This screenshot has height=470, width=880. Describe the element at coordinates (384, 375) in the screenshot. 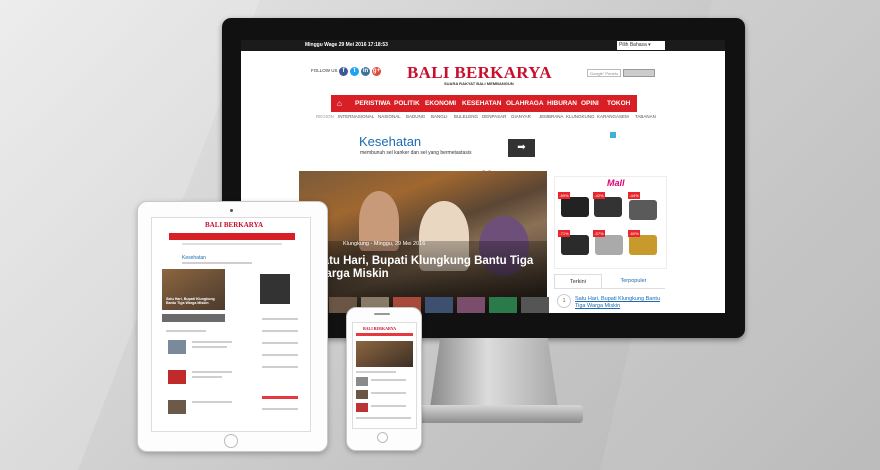

I see `phone-screen: BALI BERKARYA` at that location.